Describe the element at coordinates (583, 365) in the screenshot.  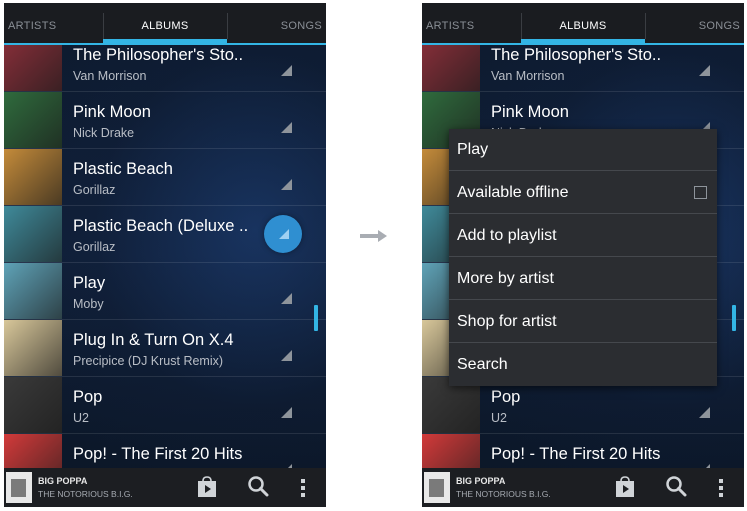
I see `menu-item-search: Search` at that location.